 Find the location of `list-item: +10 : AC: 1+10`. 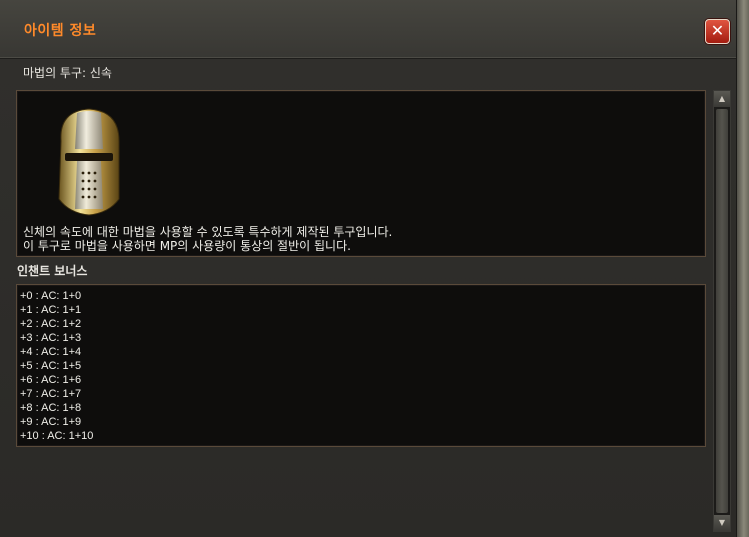

list-item: +10 : AC: 1+10 is located at coordinates (57, 436).